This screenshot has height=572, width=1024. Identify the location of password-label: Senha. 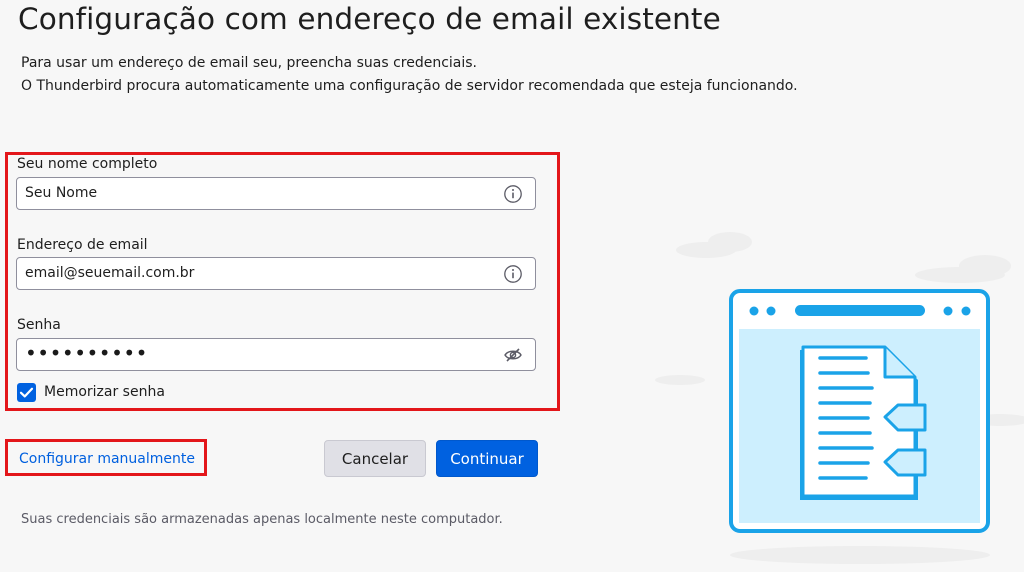
(39, 325).